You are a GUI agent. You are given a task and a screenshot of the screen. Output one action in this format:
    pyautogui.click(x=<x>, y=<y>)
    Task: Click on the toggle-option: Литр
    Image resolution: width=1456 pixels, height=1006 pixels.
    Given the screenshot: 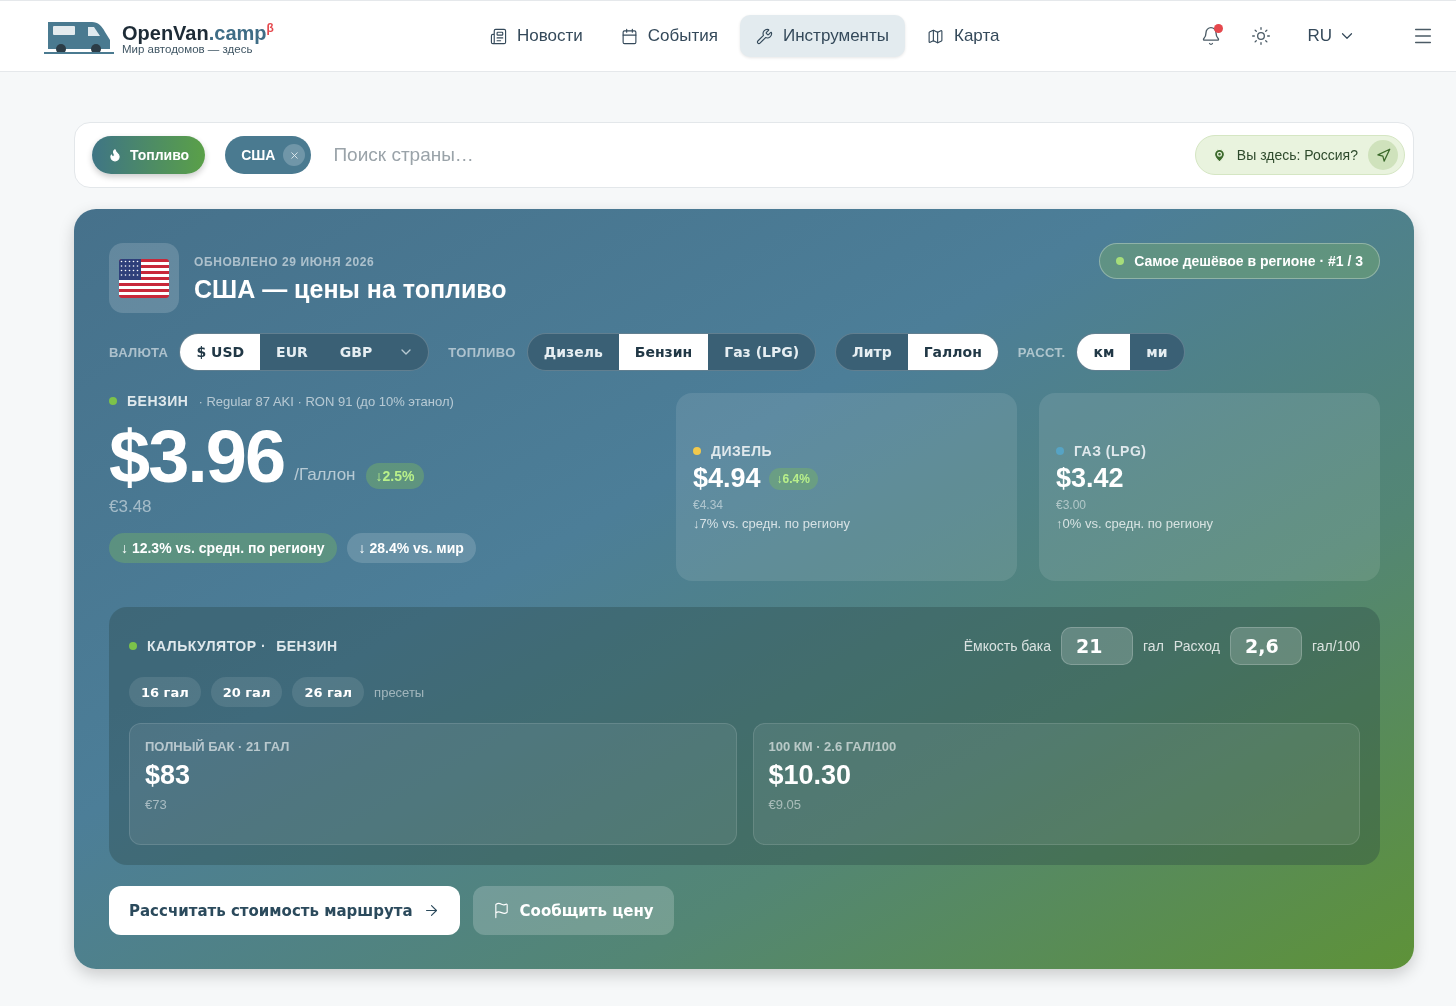 What is the action you would take?
    pyautogui.click(x=872, y=352)
    